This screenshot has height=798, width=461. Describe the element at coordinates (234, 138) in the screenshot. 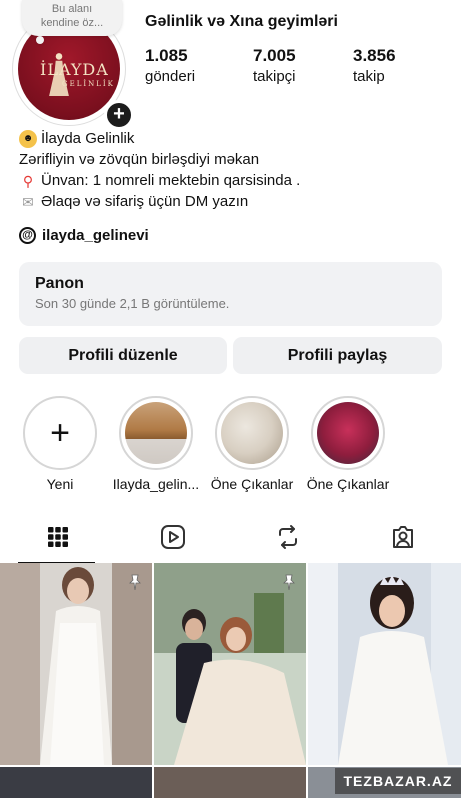

I see `bio-line-name: ☻ İlayda Gelinlik` at that location.